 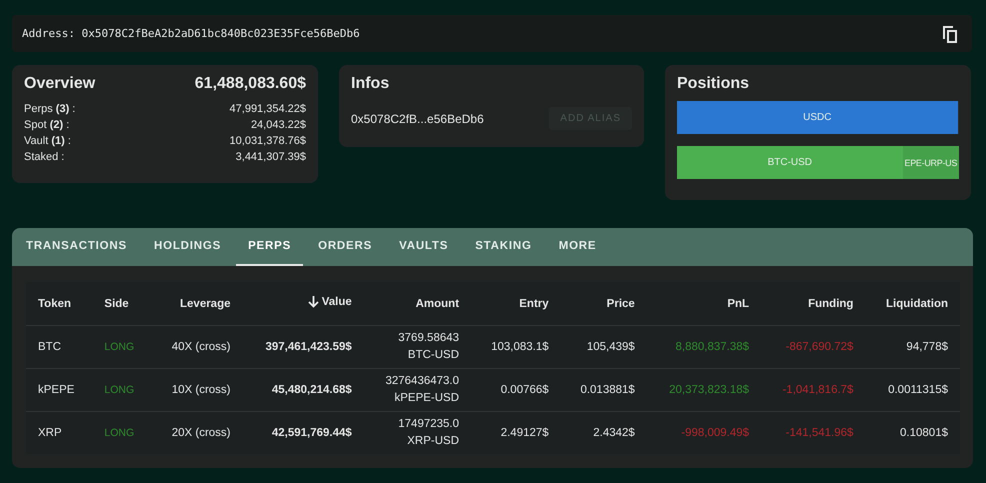 What do you see at coordinates (205, 304) in the screenshot?
I see `column-header: Leverage` at bounding box center [205, 304].